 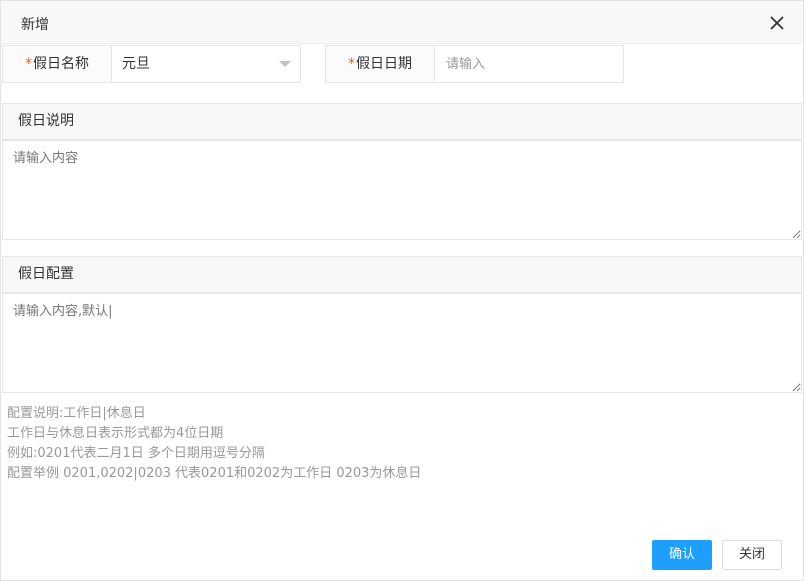 I want to click on help-note-line: 工作日与休息日表示形式都为4位日期, so click(x=115, y=433).